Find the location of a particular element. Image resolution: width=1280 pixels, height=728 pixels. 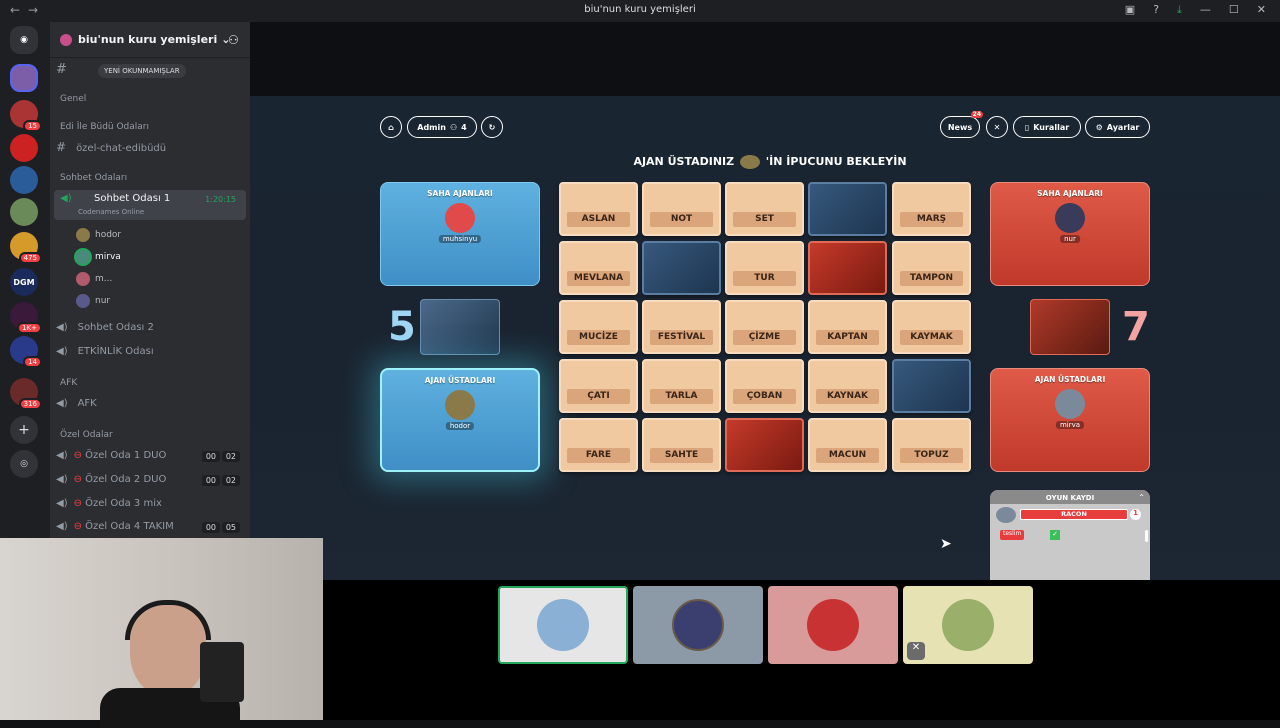

channel-afk: ◀) AFK is located at coordinates (76, 403).